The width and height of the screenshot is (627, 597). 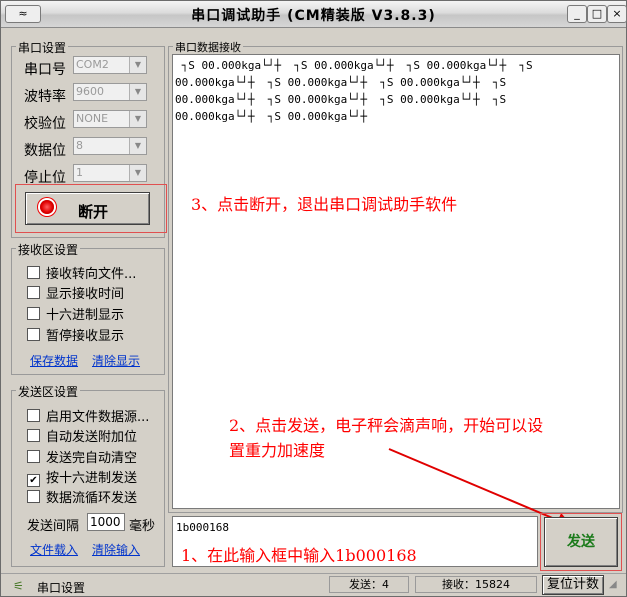 What do you see at coordinates (45, 151) in the screenshot?
I see `databits-label: 数据位` at bounding box center [45, 151].